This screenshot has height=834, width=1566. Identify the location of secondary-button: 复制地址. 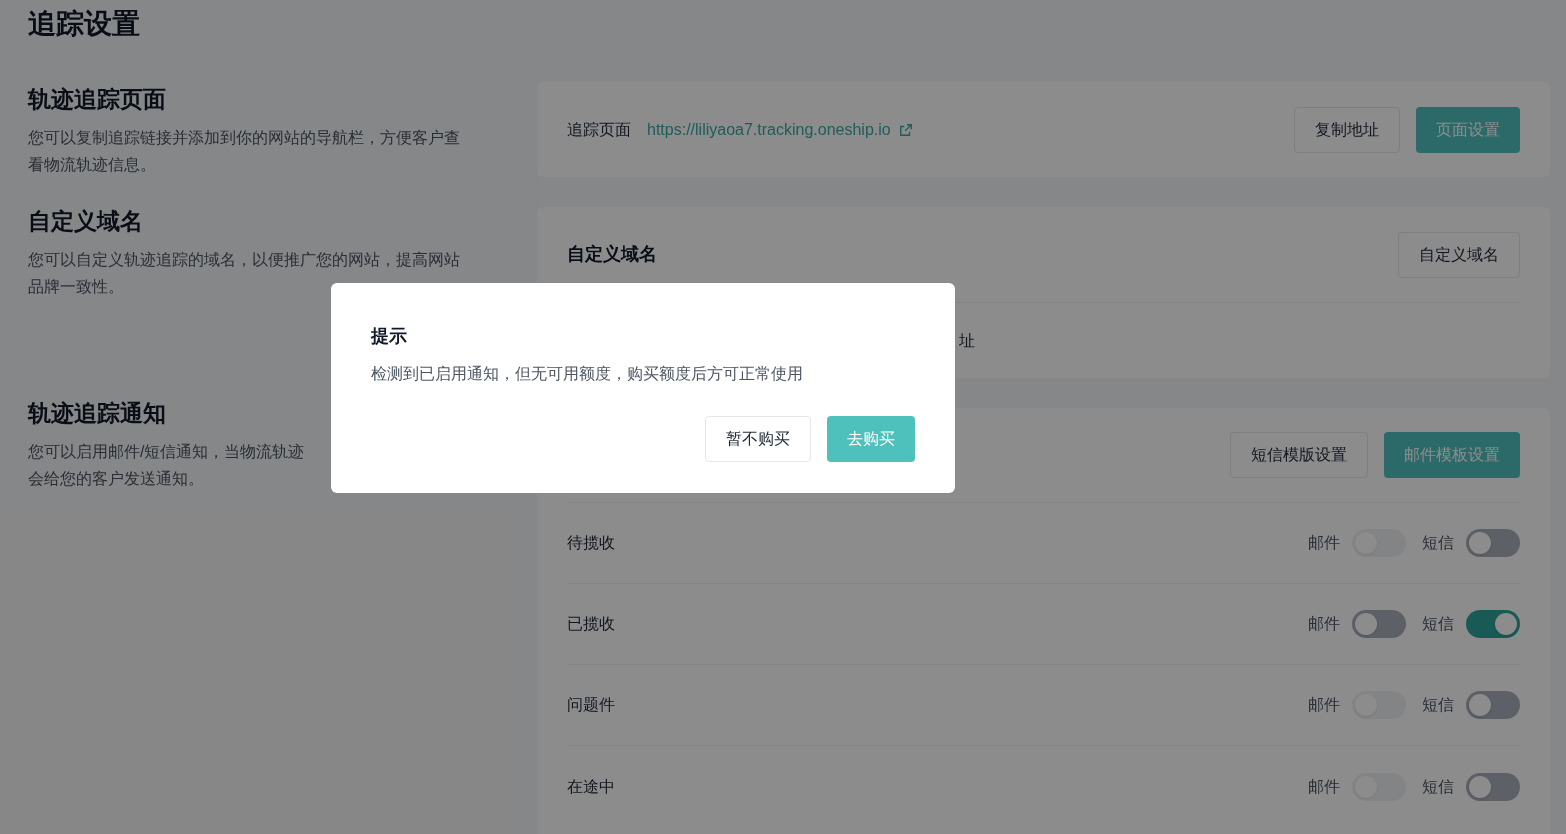
(1347, 129).